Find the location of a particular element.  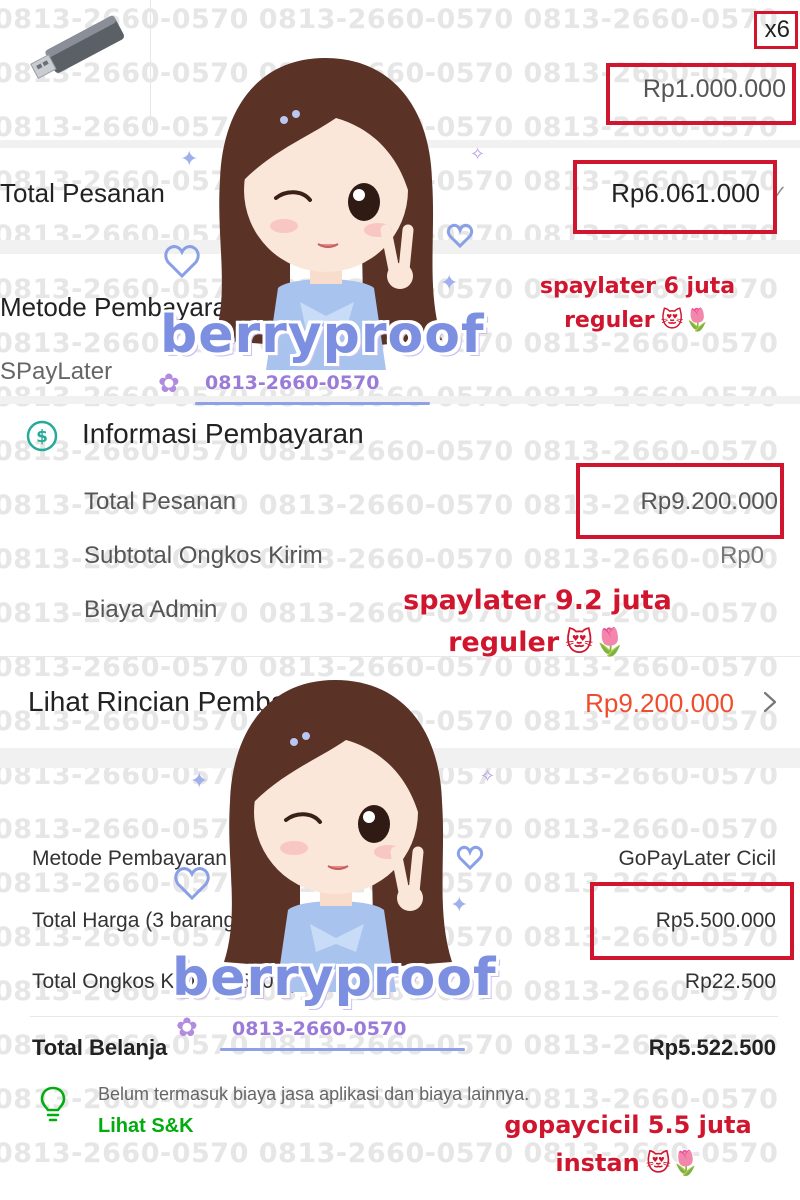

payment-info-row-label: Biaya Admin is located at coordinates (151, 609).